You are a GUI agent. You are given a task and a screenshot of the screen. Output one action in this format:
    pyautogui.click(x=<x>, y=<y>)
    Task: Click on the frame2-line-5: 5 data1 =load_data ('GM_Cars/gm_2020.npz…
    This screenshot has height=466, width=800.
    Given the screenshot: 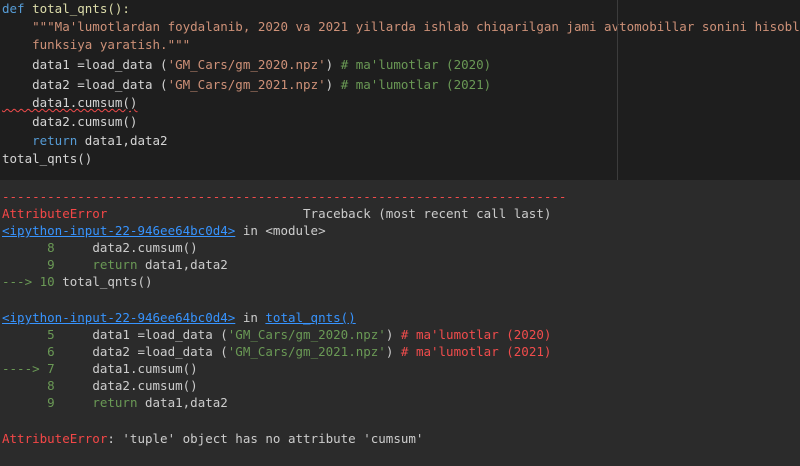 What is the action you would take?
    pyautogui.click(x=276, y=335)
    